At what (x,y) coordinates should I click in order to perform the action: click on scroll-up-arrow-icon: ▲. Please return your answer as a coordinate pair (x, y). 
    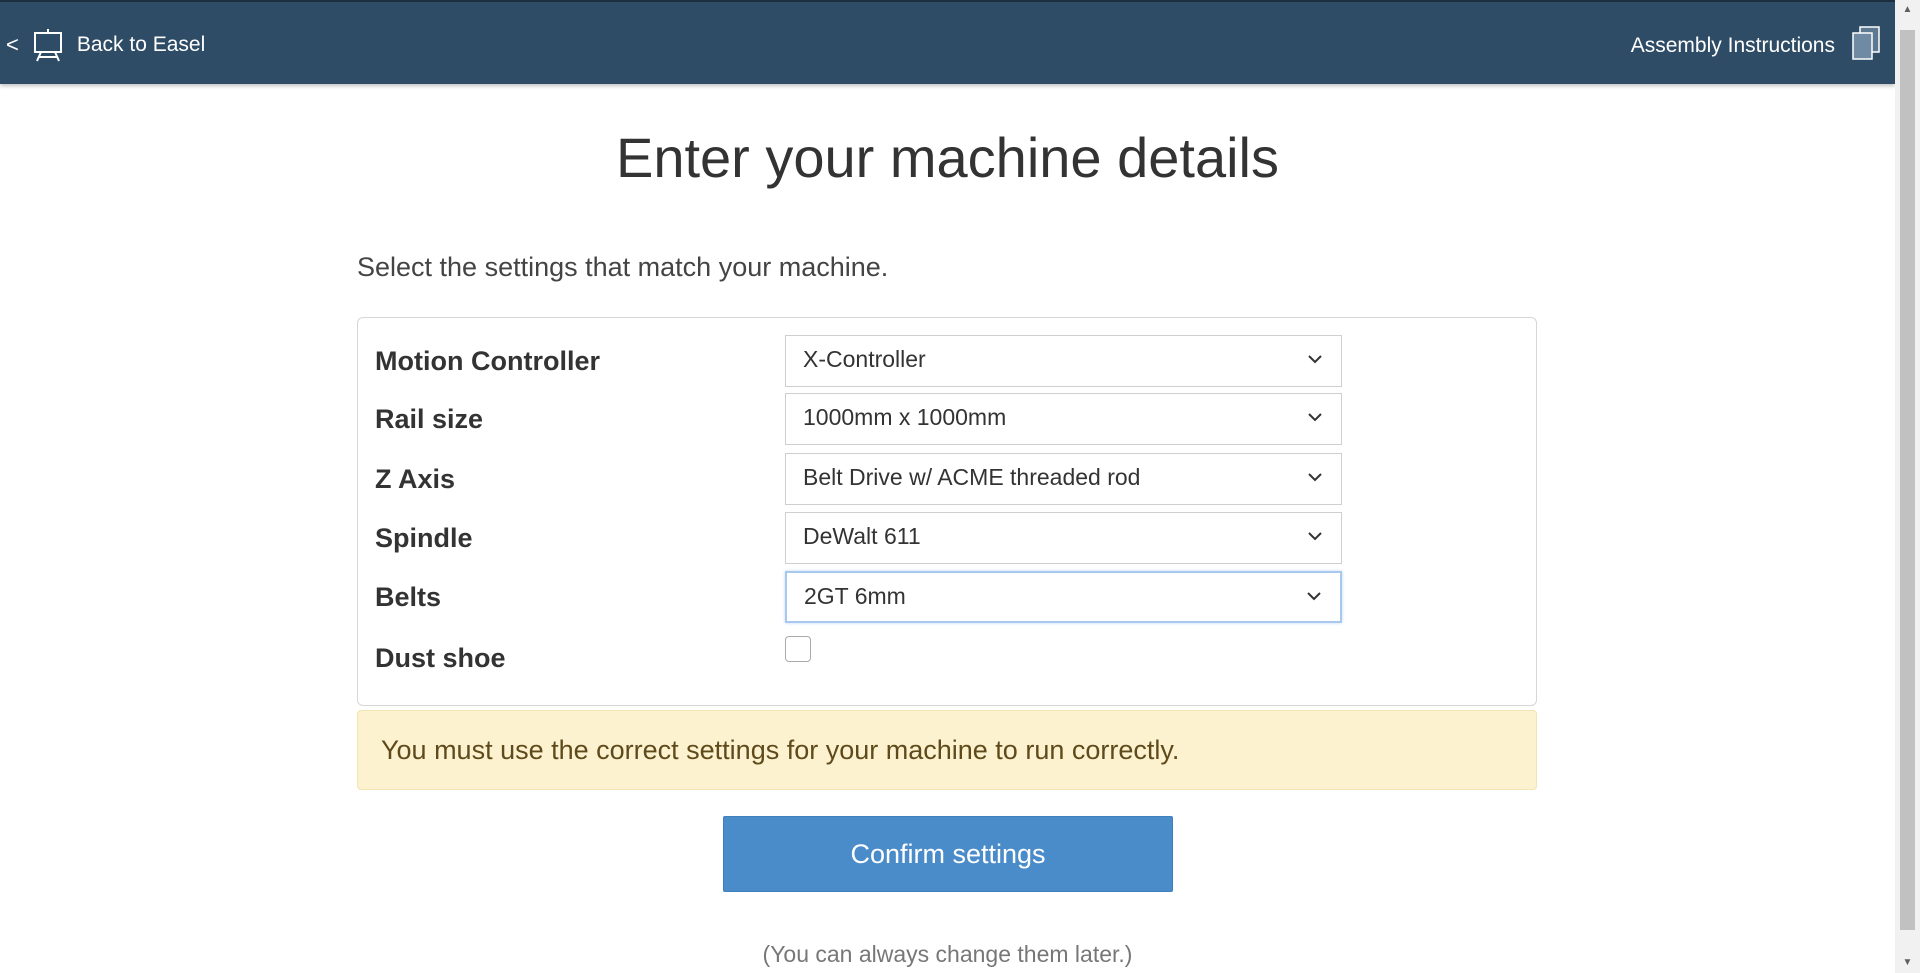
    Looking at the image, I should click on (1907, 10).